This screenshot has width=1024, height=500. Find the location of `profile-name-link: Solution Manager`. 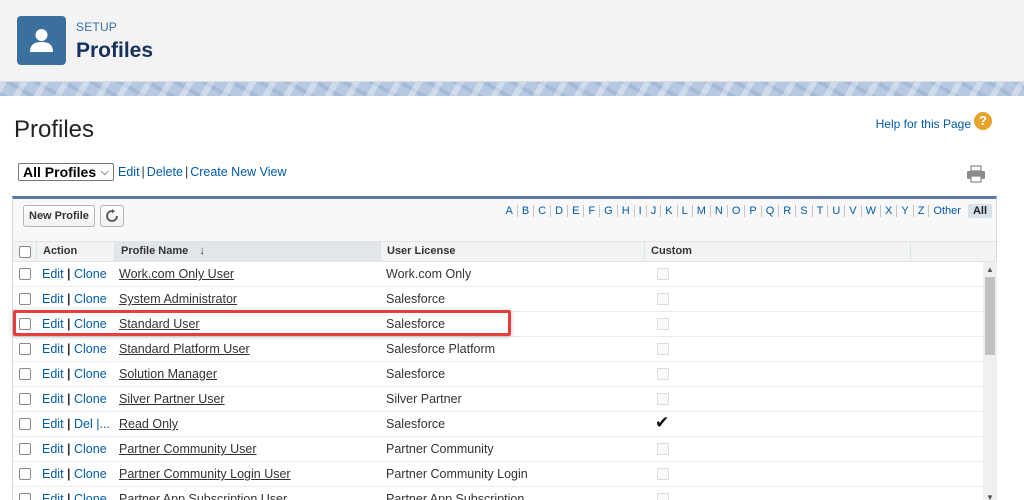

profile-name-link: Solution Manager is located at coordinates (168, 374).